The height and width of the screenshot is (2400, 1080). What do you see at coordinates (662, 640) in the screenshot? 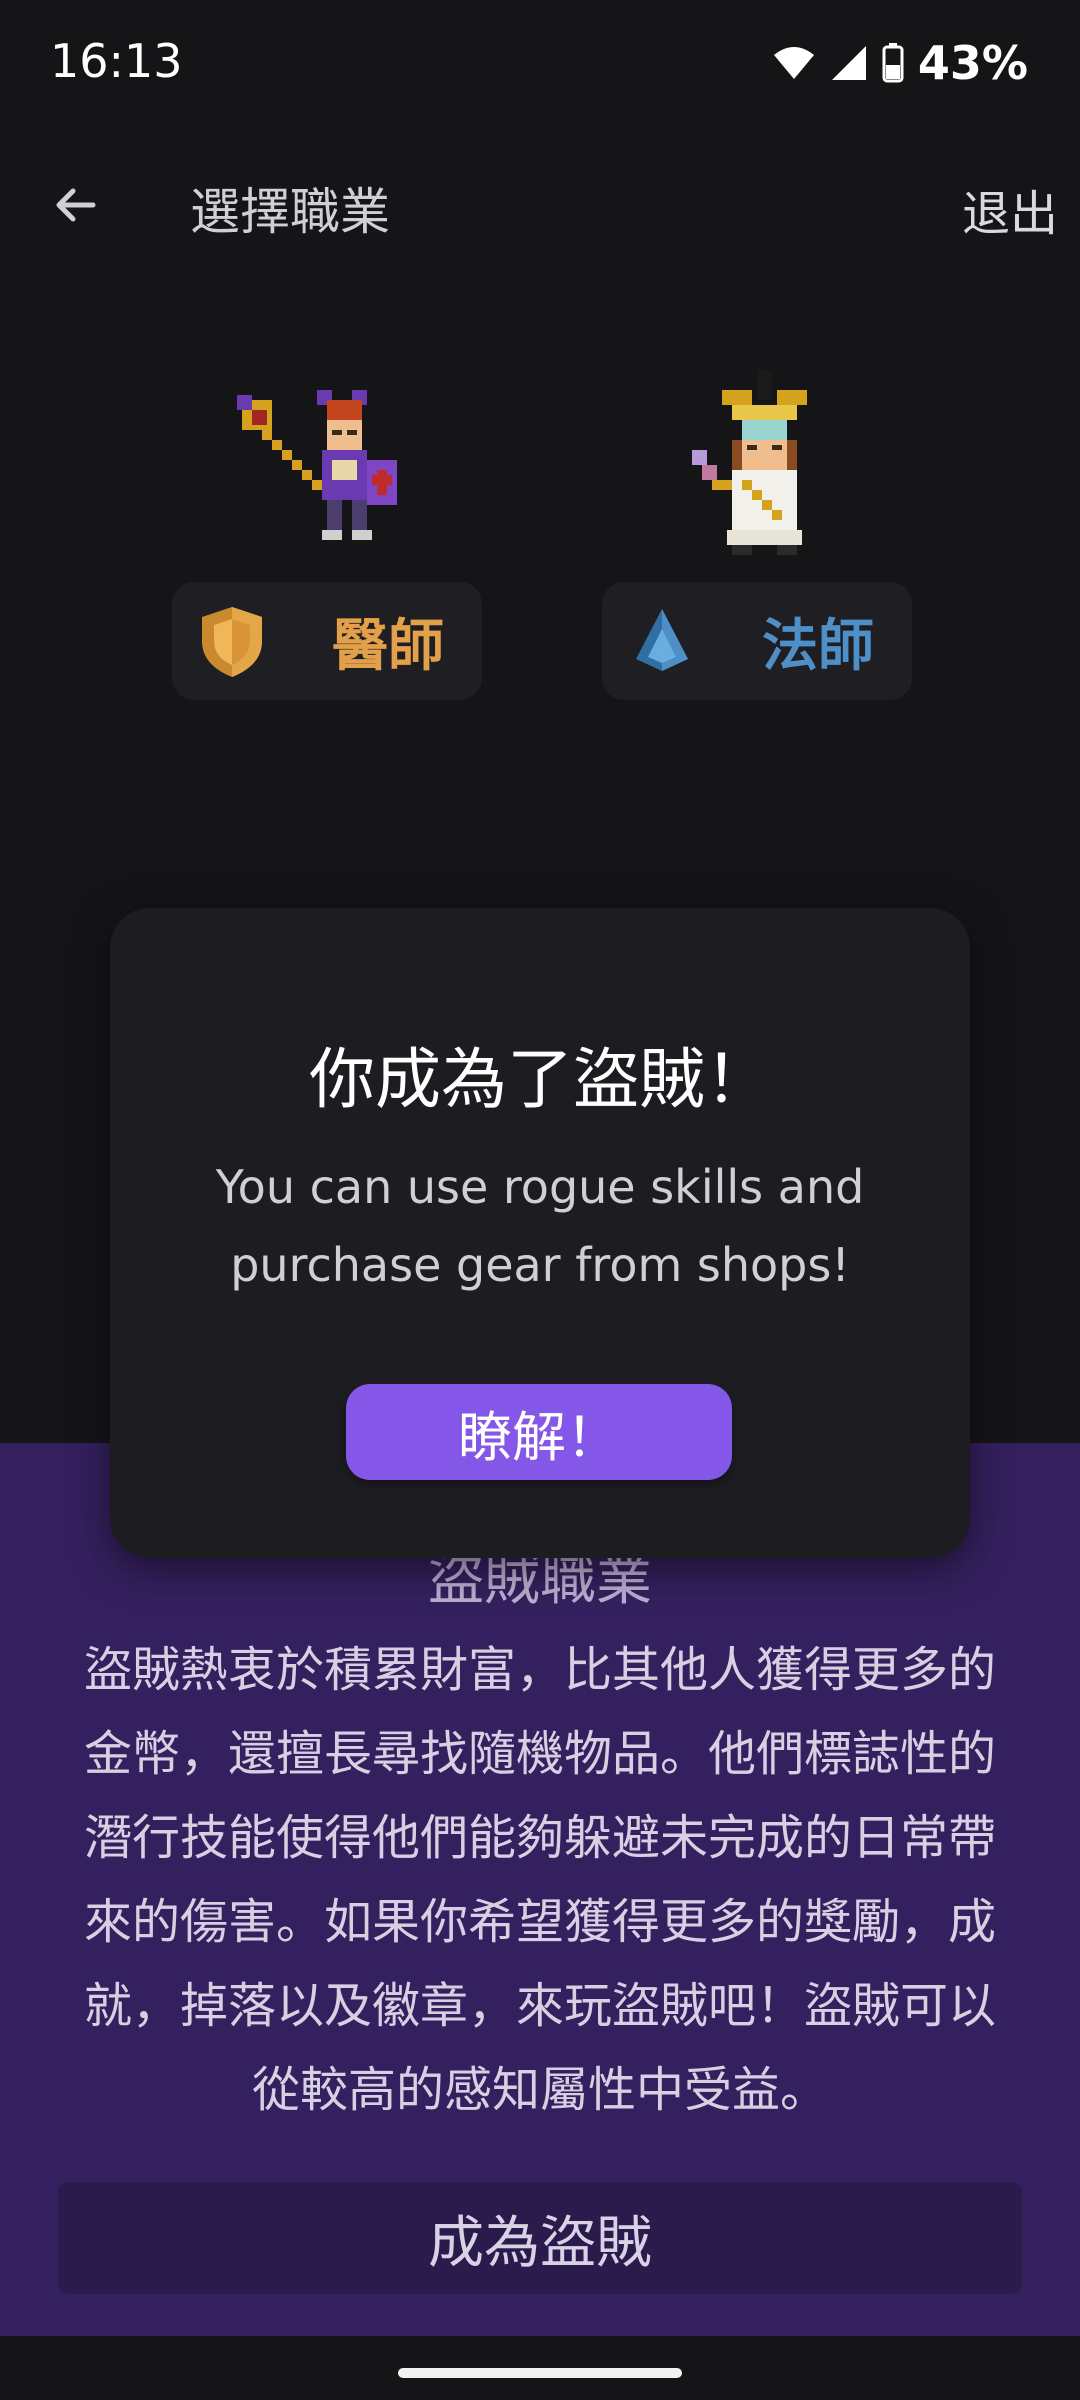
I see `crystal-icon` at bounding box center [662, 640].